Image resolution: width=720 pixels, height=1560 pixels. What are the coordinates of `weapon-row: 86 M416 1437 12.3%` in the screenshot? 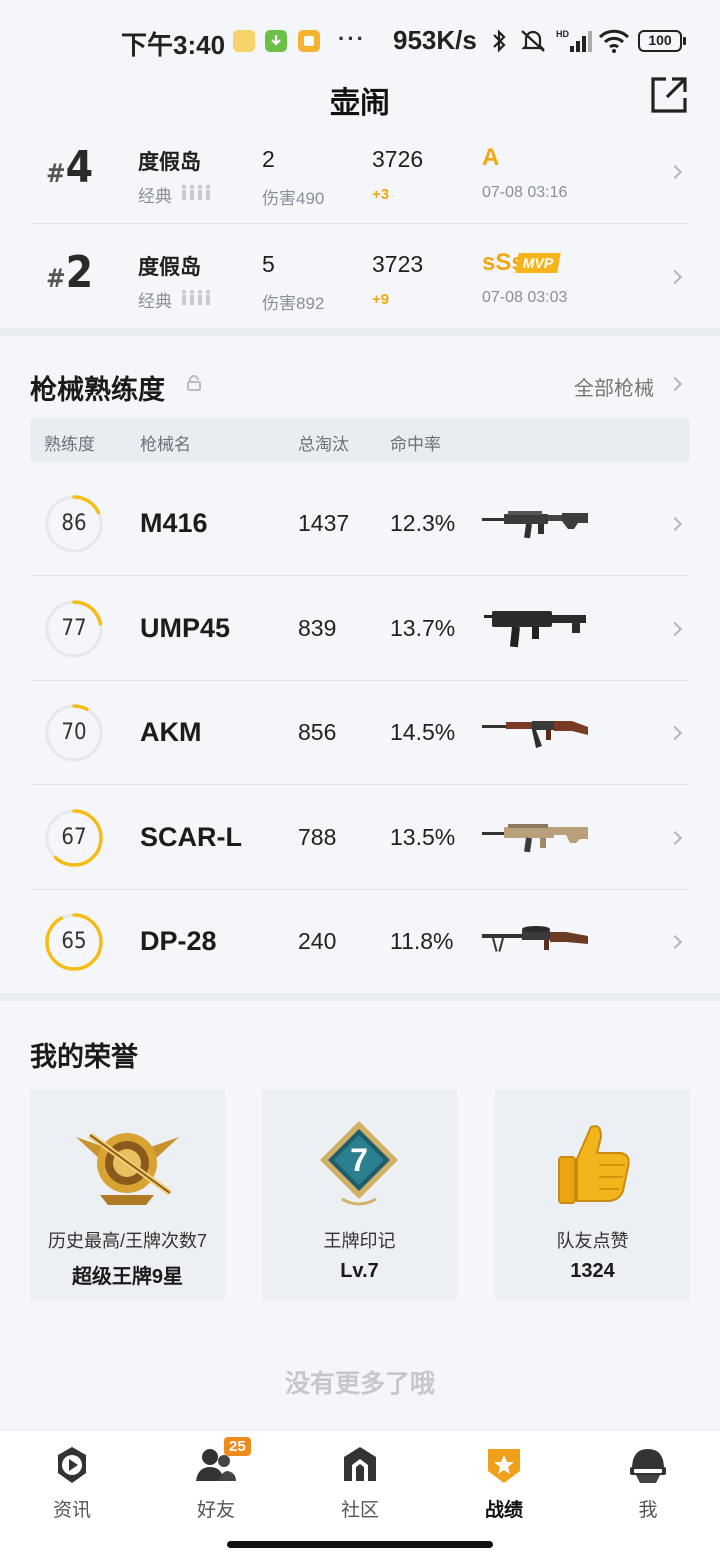 It's located at (360, 524).